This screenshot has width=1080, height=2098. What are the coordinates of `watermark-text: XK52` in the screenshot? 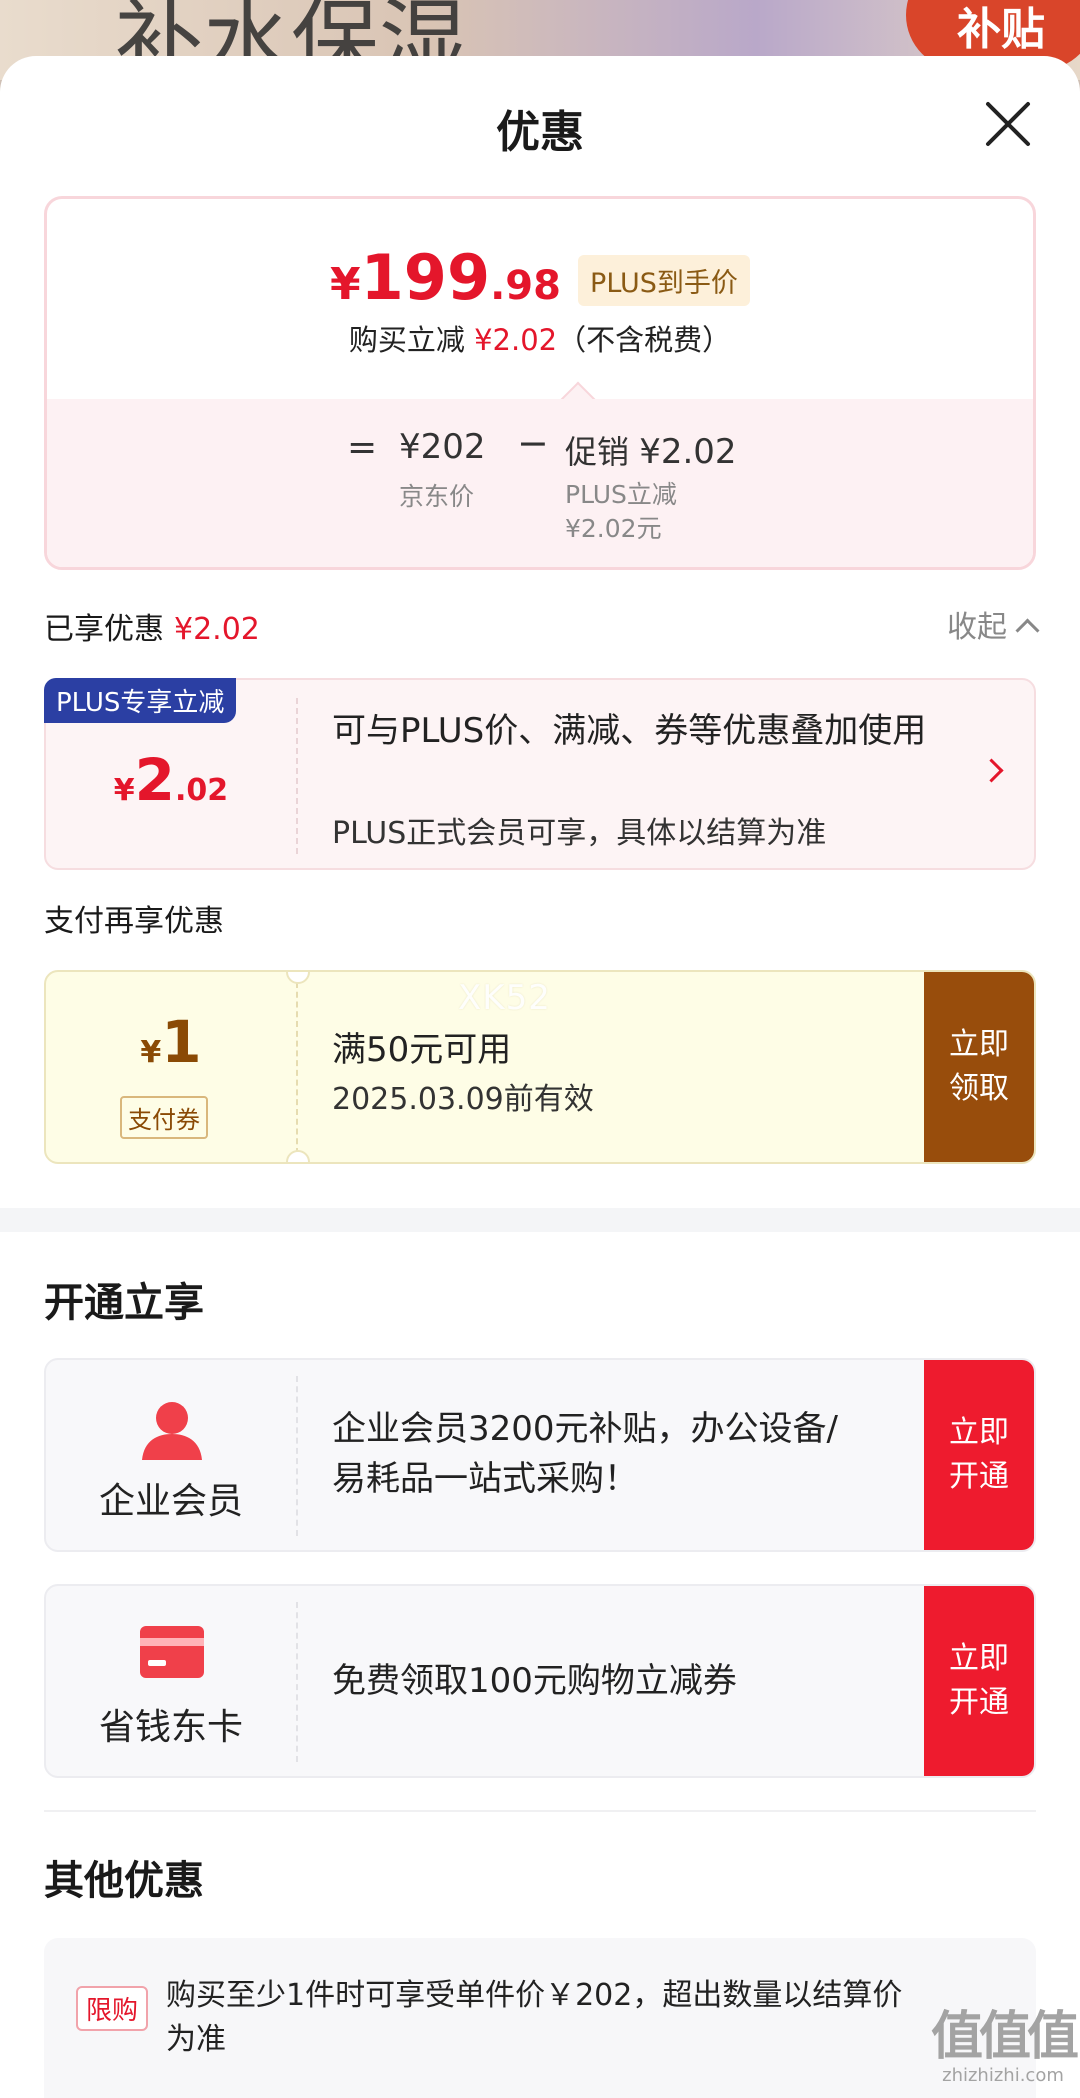 It's located at (504, 998).